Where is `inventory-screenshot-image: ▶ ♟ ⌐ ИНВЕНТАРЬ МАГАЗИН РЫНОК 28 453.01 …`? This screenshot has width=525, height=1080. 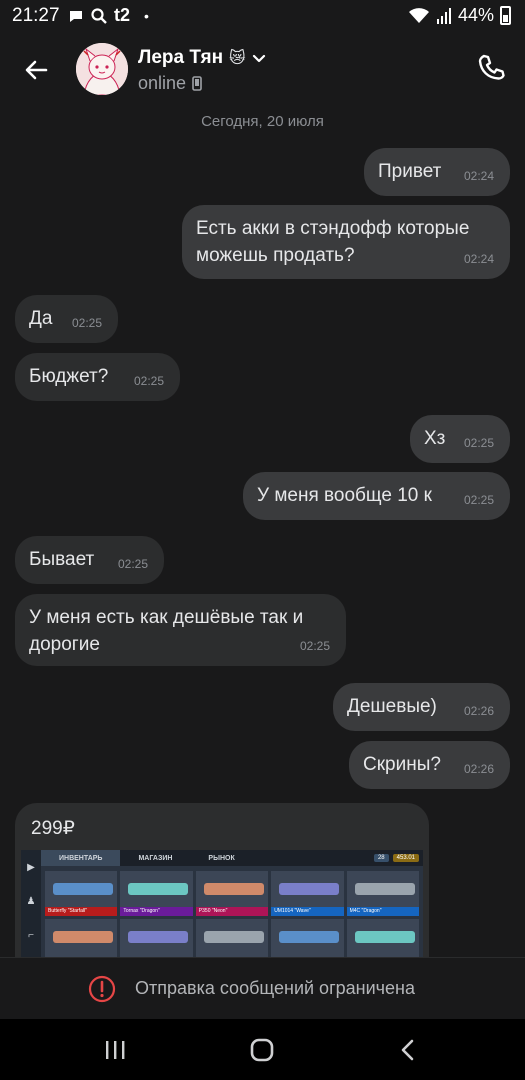
inventory-screenshot-image: ▶ ♟ ⌐ ИНВЕНТАРЬ МАГАЗИН РЫНОК 28 453.01 … is located at coordinates (222, 906).